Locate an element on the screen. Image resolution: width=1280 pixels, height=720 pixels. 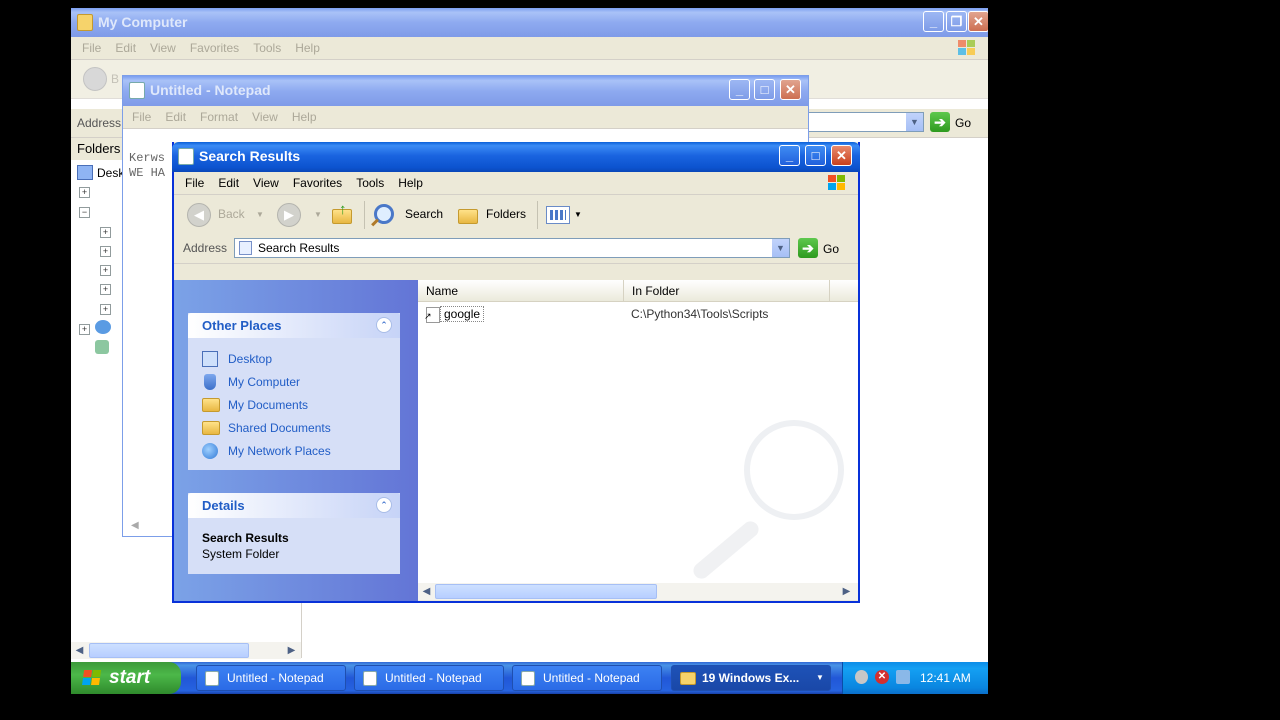
toolbar-separator is located at coordinates (364, 215).